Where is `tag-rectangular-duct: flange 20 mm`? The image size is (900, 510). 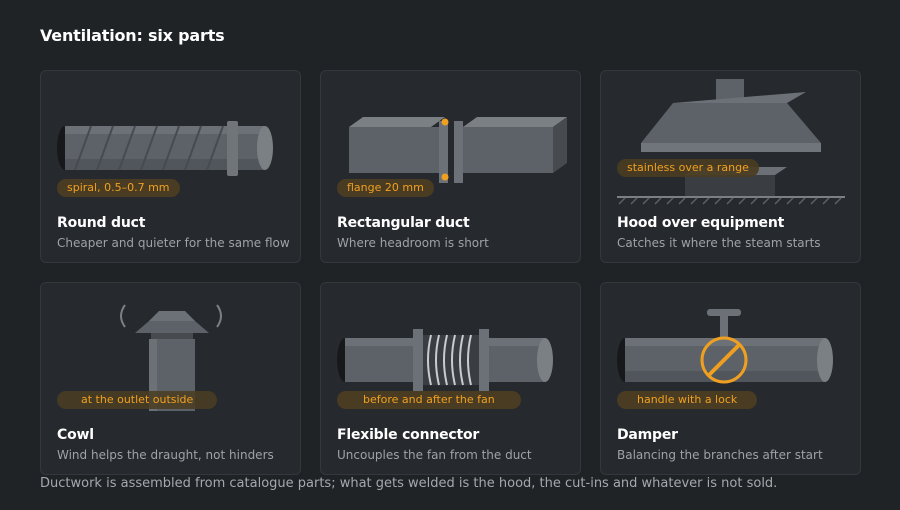
tag-rectangular-duct: flange 20 mm is located at coordinates (385, 188).